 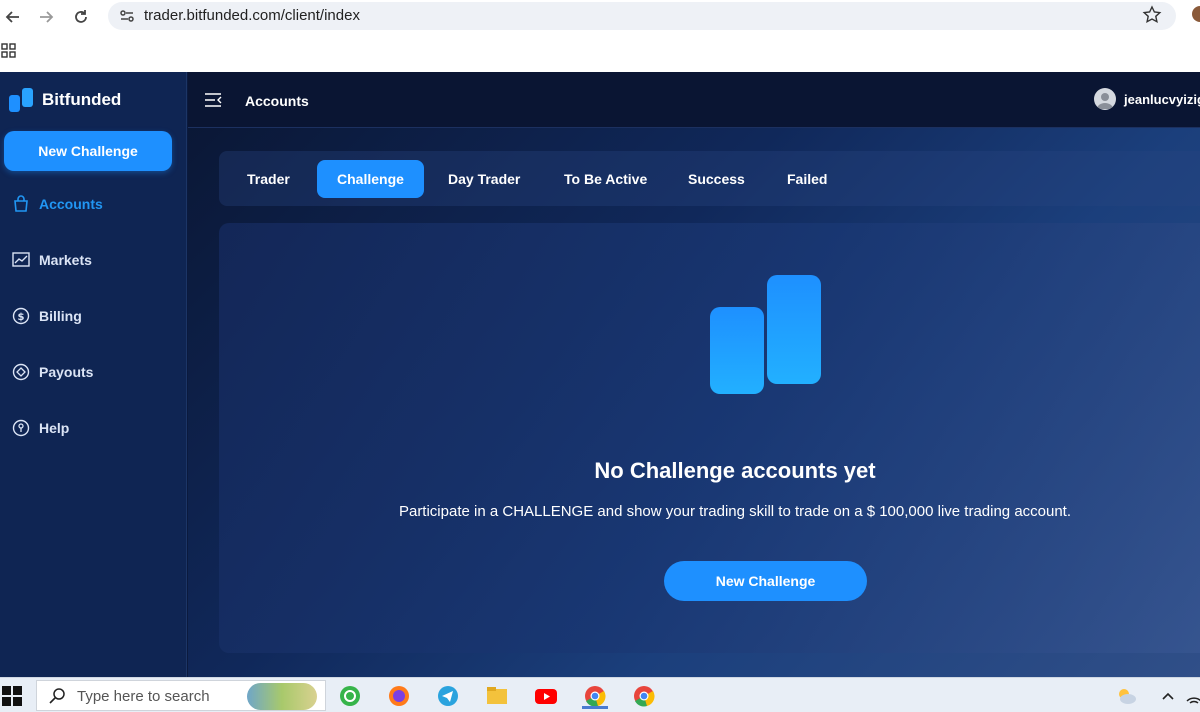 I want to click on active-app-indicator, so click(x=595, y=707).